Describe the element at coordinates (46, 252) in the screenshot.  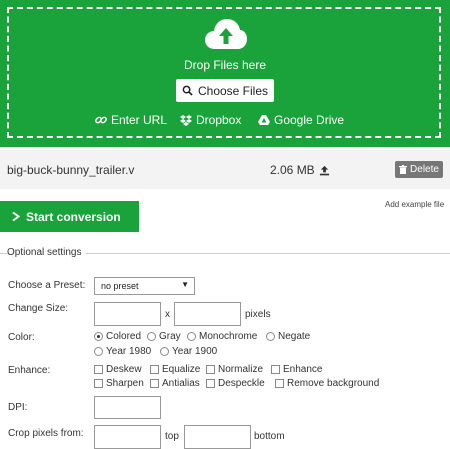
I see `optional-settings-title: Optional settings` at that location.